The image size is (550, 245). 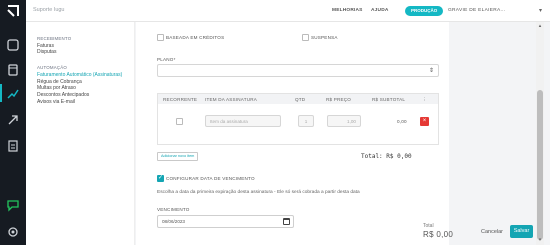 I want to click on suspended-label: SUSPENSA, so click(x=324, y=37).